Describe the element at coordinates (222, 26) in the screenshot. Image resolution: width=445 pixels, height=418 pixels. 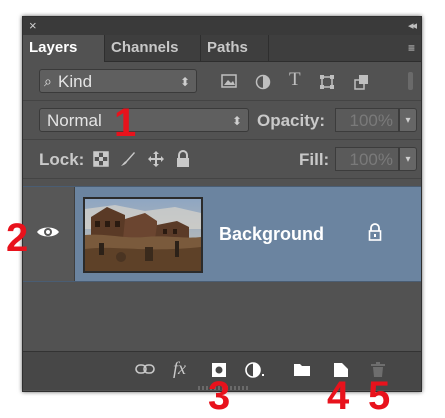
I see `panel-titlebar: × ◂◂` at that location.